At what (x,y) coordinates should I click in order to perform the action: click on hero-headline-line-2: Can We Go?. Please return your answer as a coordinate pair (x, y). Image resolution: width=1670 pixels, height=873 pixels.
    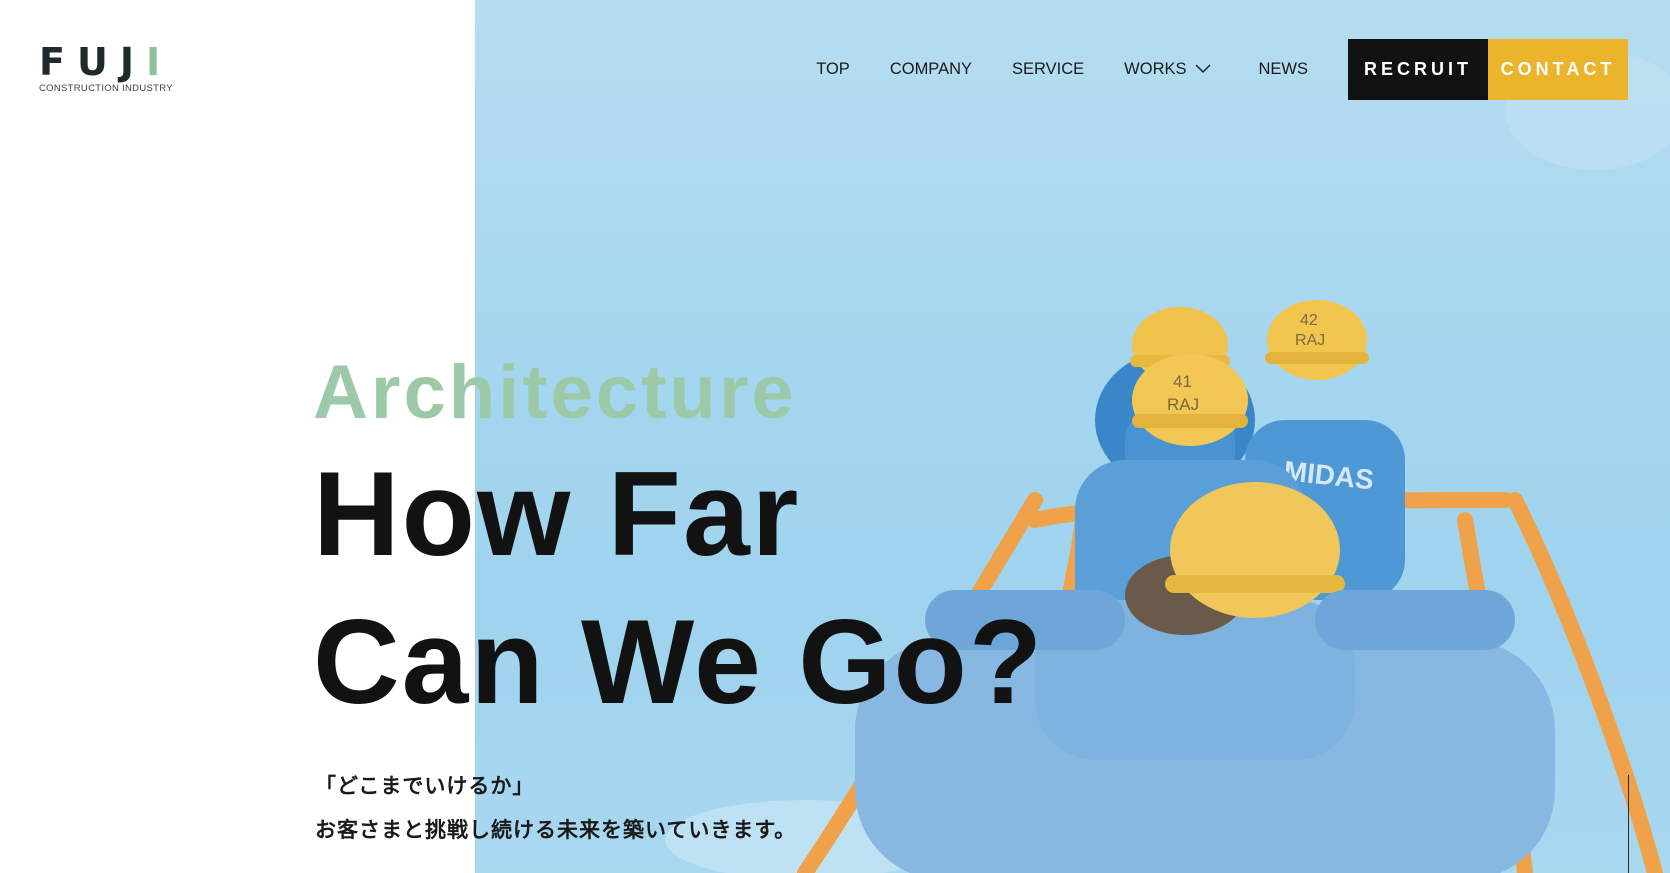
    Looking at the image, I should click on (679, 662).